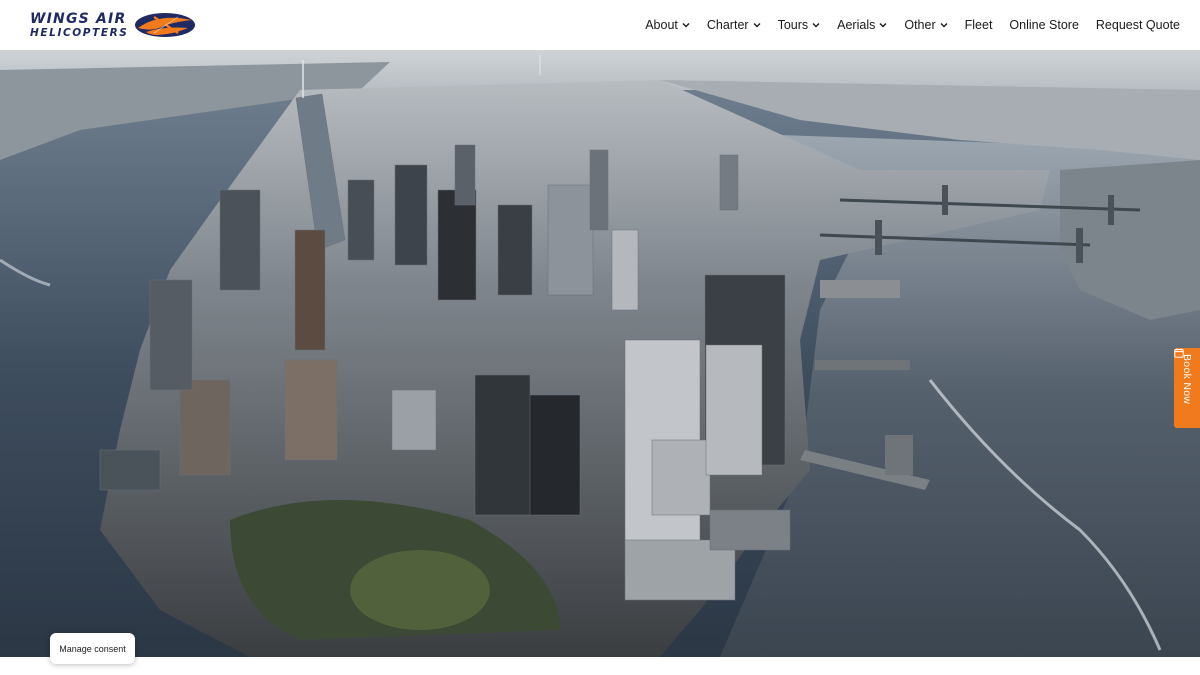  I want to click on nav-item-other: Other, so click(926, 25).